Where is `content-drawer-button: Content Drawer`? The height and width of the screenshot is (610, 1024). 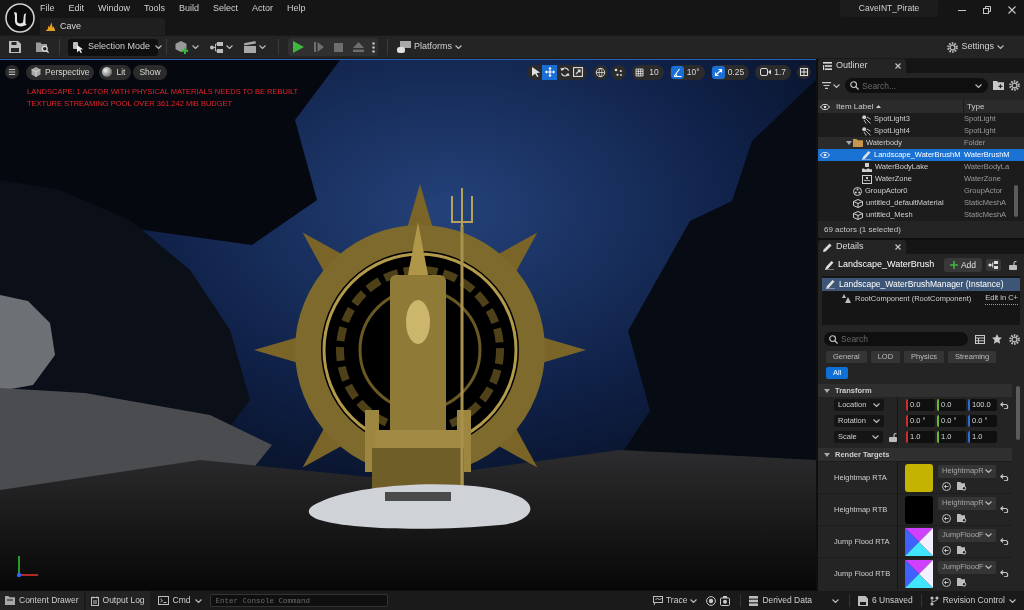 content-drawer-button: Content Drawer is located at coordinates (42, 600).